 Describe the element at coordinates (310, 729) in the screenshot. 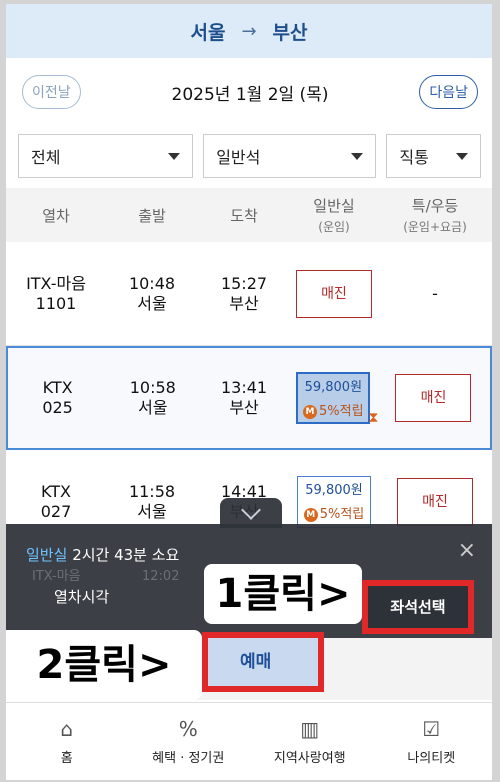

I see `luggage-icon: ▥` at that location.